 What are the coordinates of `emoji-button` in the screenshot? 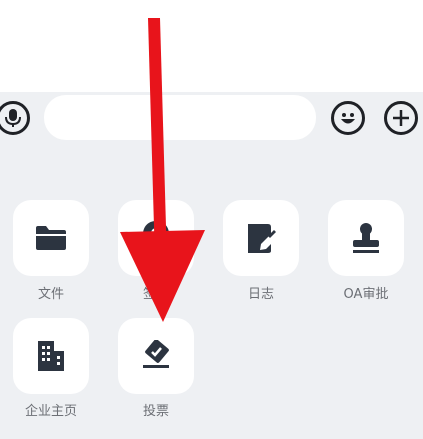 It's located at (348, 118).